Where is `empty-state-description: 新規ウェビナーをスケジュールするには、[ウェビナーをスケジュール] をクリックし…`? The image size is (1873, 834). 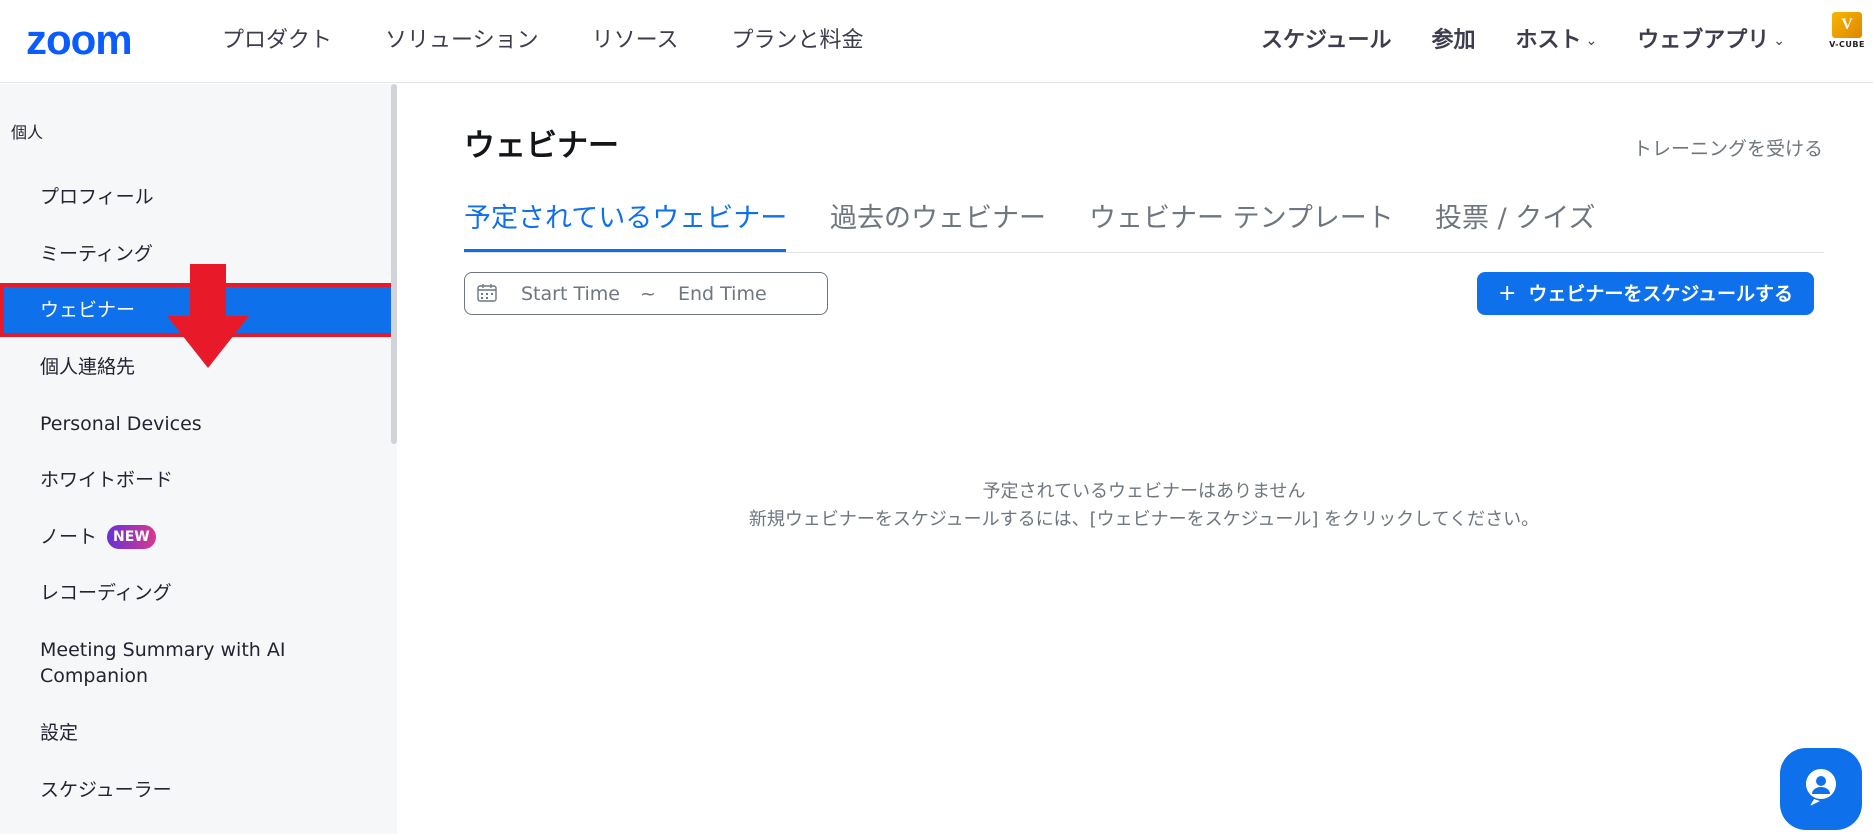 empty-state-description: 新規ウェビナーをスケジュールするには、[ウェビナーをスケジュール] をクリックし… is located at coordinates (1144, 519).